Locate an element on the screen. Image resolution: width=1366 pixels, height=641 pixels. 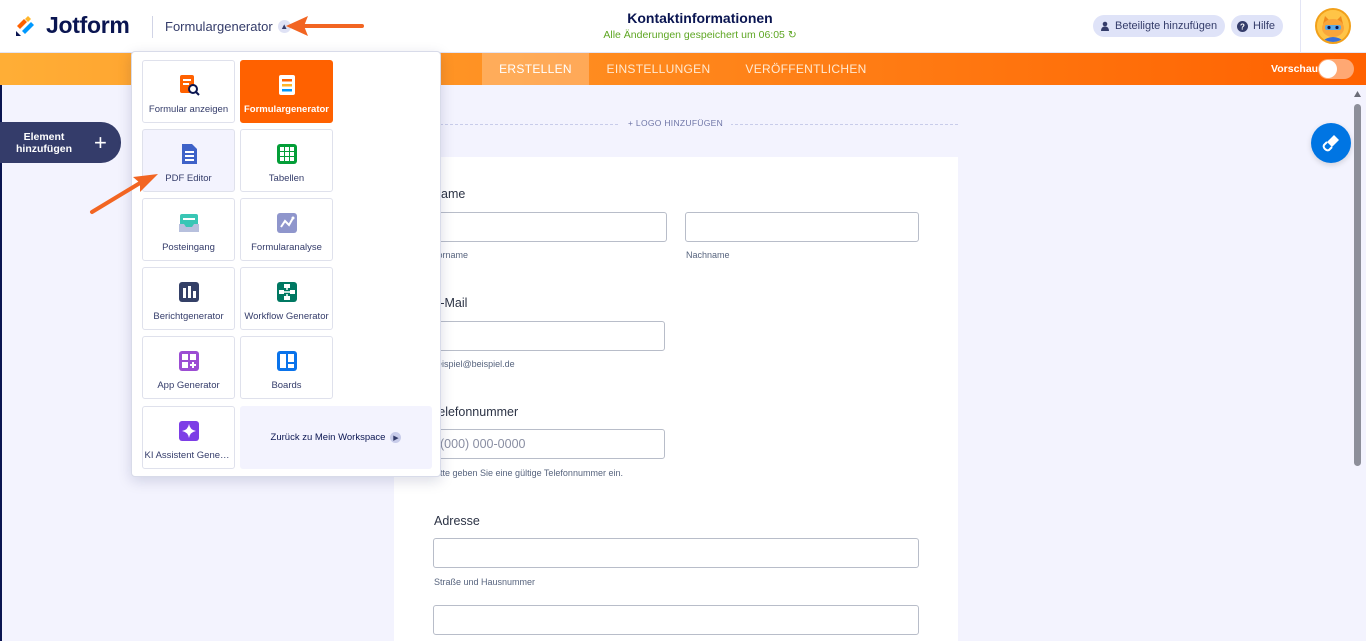
last-name-input is located at coordinates (802, 227).